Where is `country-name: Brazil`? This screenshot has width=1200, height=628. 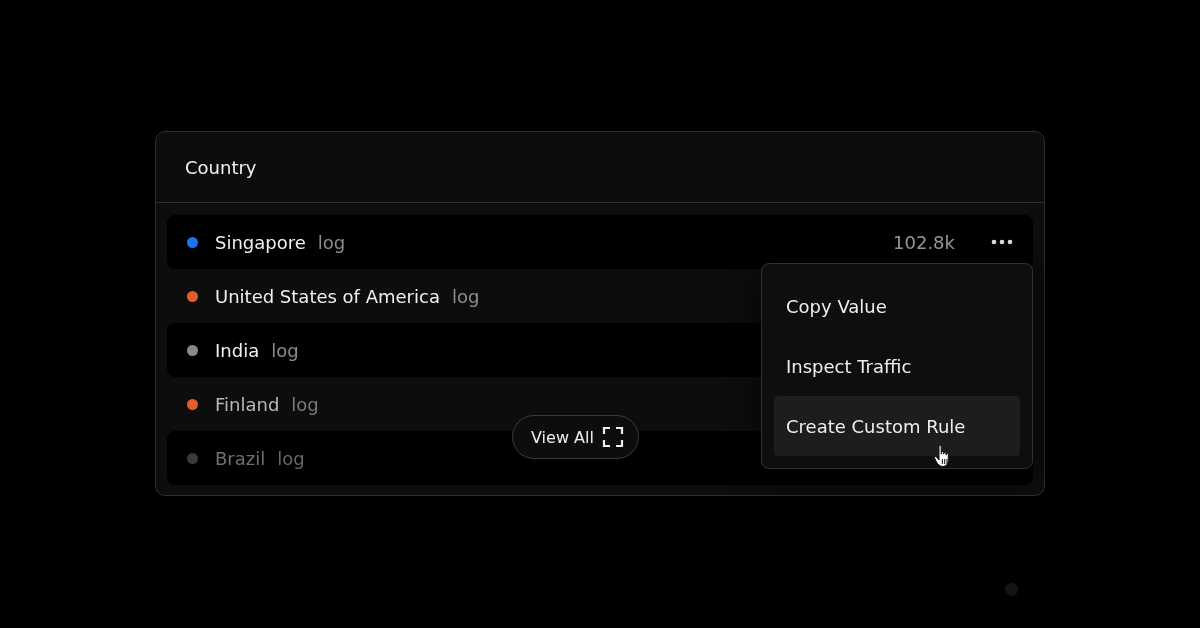
country-name: Brazil is located at coordinates (240, 458).